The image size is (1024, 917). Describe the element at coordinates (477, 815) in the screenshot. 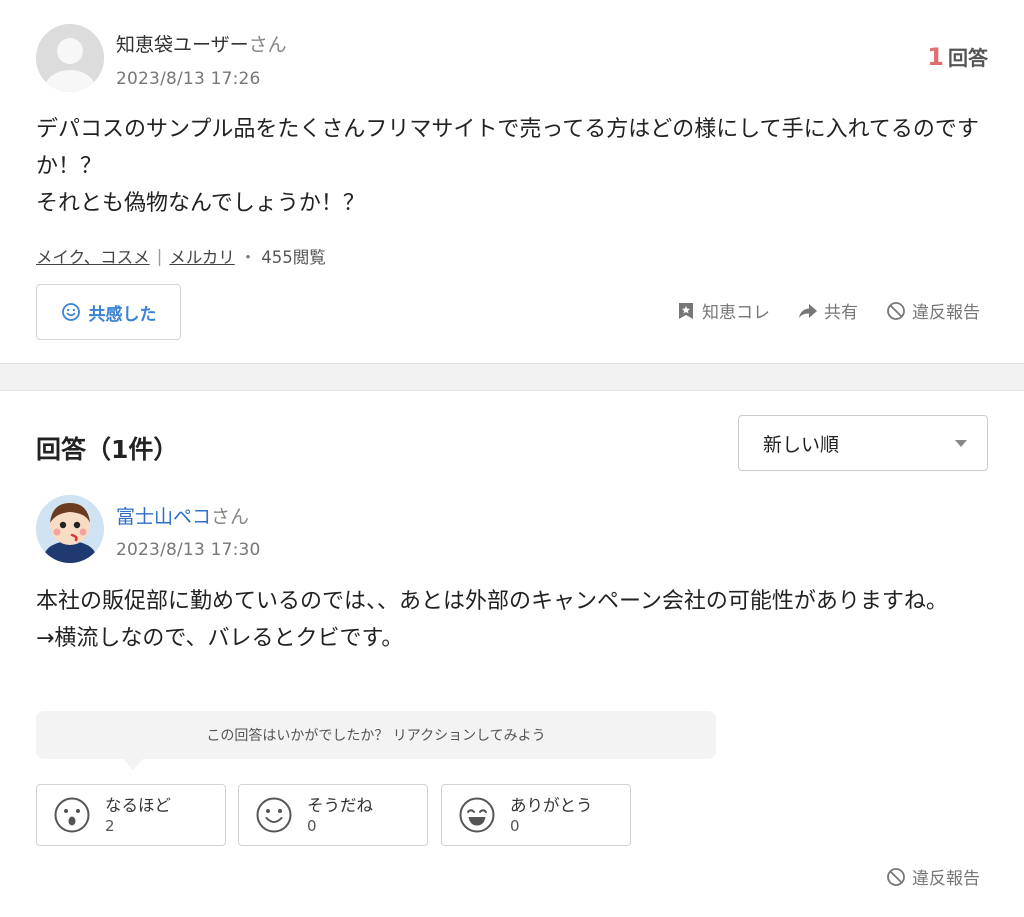

I see `grin-face-icon` at that location.